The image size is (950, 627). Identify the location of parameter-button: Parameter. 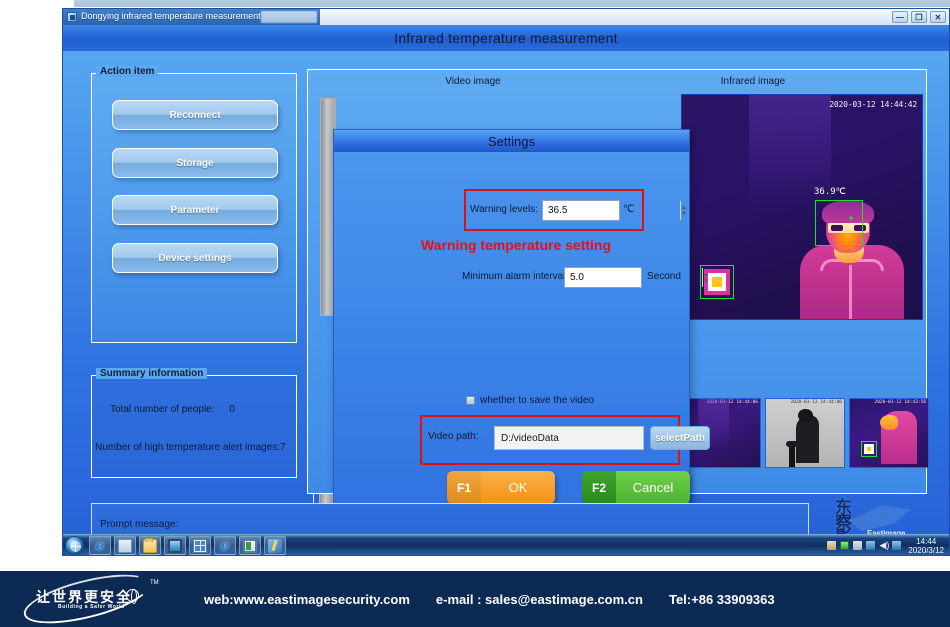
(195, 210).